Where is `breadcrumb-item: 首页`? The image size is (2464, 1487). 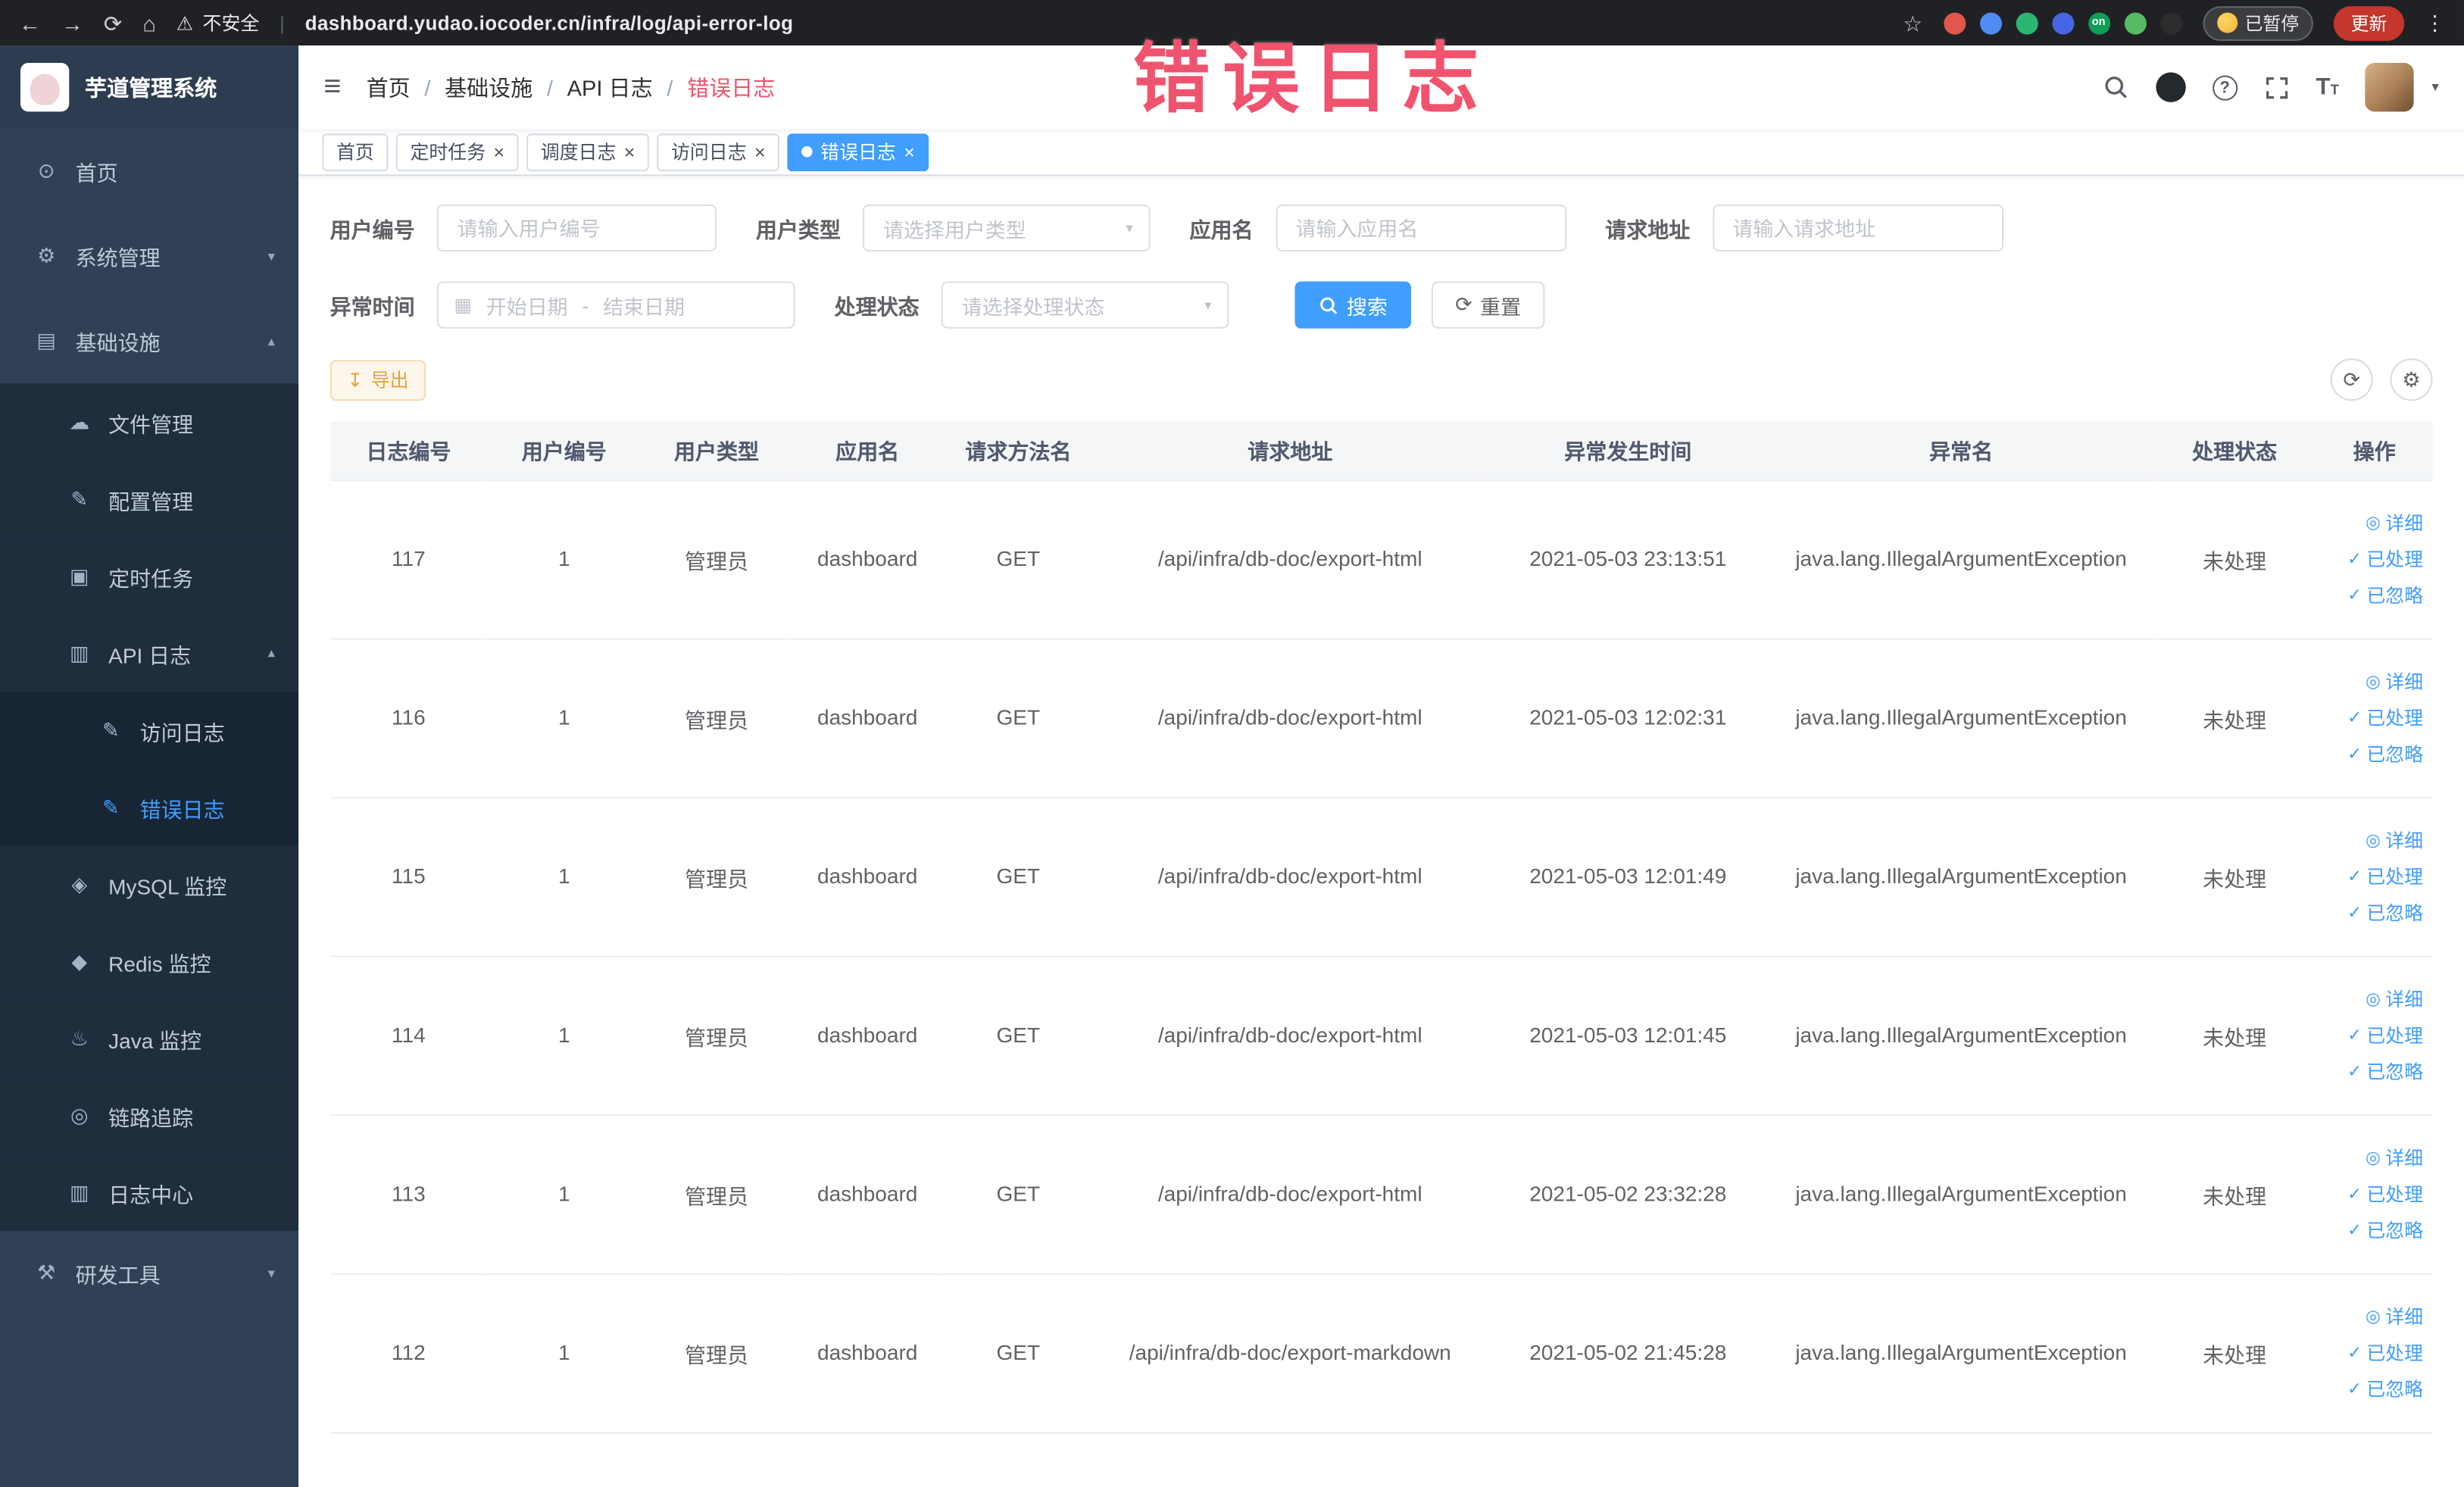
breadcrumb-item: 首页 is located at coordinates (389, 87).